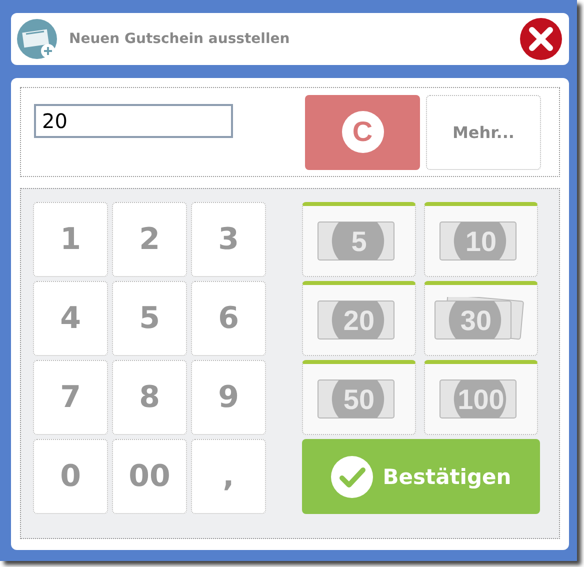 This screenshot has width=584, height=567. I want to click on banknotes-icon, so click(478, 319).